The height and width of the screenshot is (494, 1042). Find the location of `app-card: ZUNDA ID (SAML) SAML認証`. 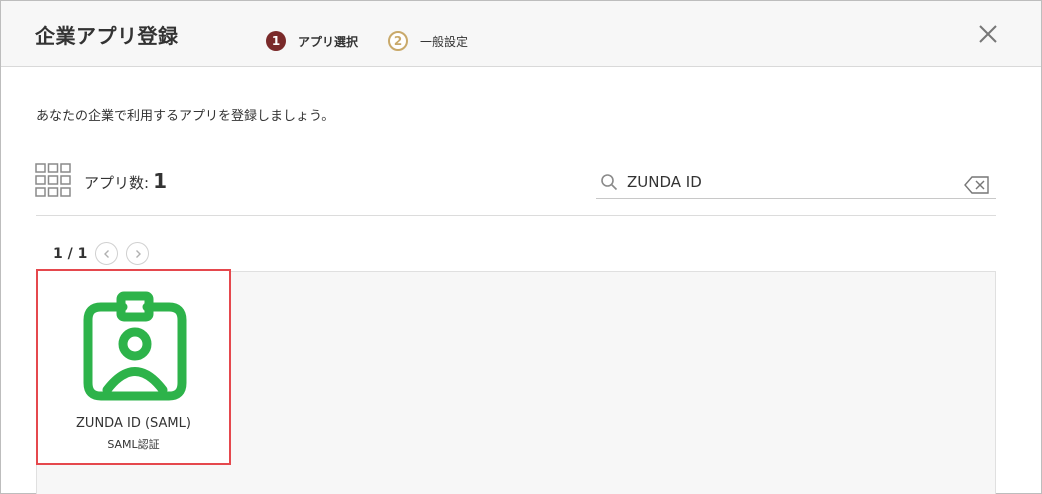

app-card: ZUNDA ID (SAML) SAML認証 is located at coordinates (133, 367).